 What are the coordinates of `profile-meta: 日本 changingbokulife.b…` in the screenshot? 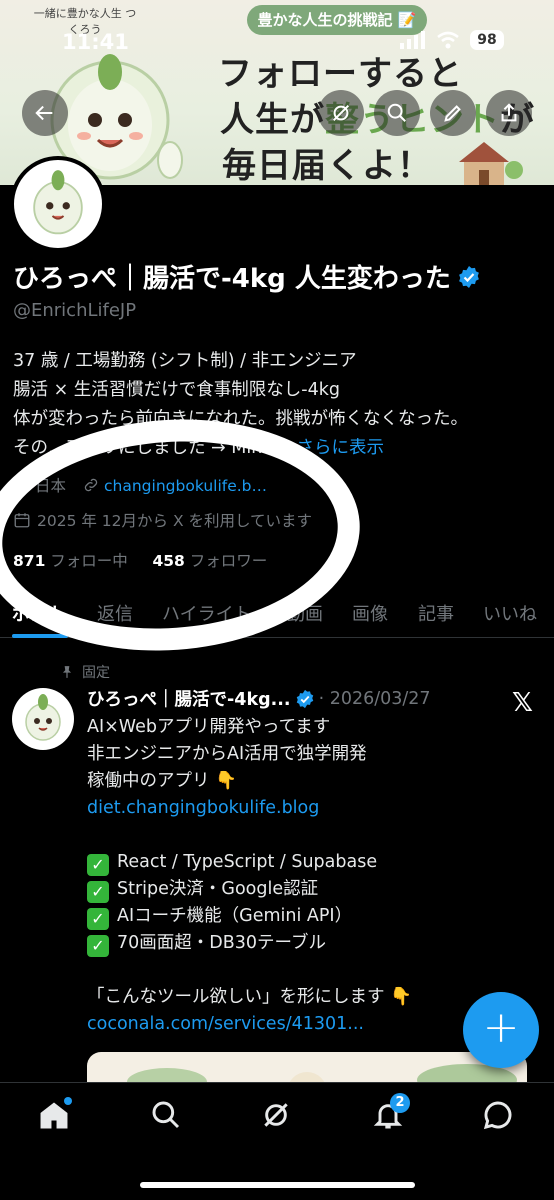 It's located at (140, 485).